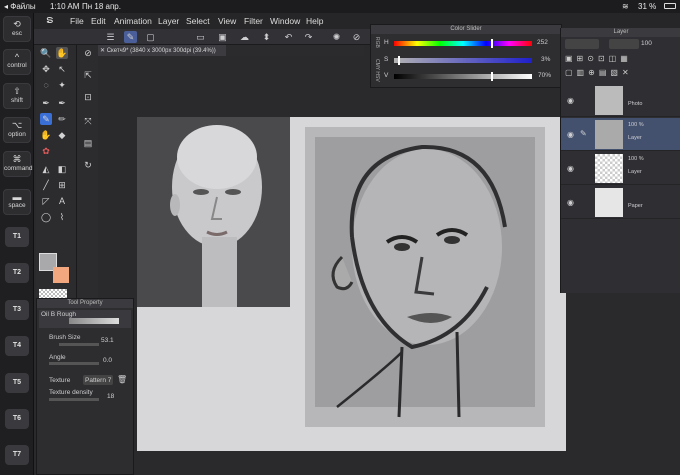  I want to click on texture-density-label: Texture density, so click(71, 392).